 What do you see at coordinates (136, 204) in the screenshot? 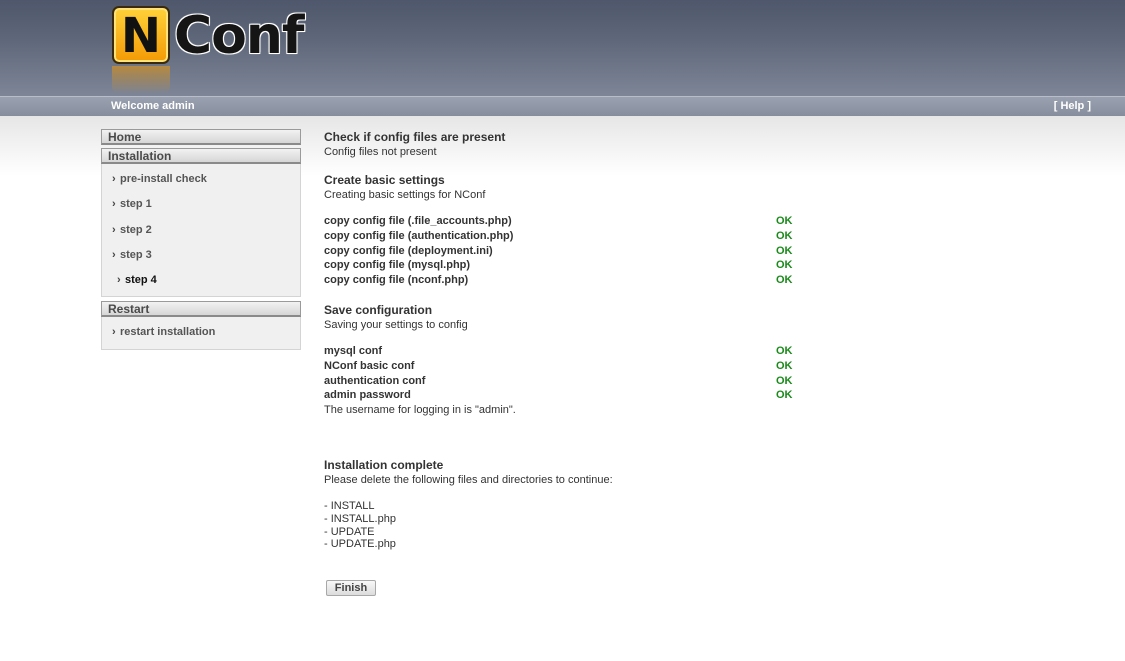
I see `nav-item-label: step 1` at bounding box center [136, 204].